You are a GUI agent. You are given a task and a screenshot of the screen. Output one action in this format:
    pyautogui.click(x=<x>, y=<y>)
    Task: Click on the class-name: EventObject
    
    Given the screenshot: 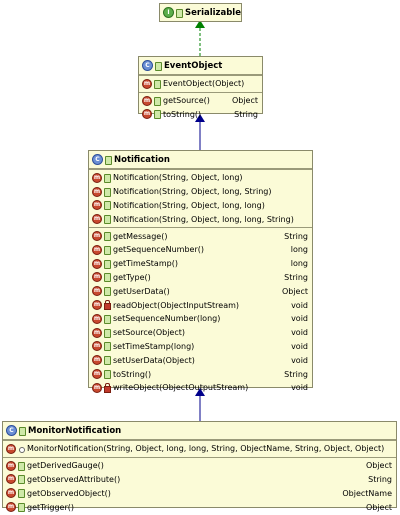 What is the action you would take?
    pyautogui.click(x=193, y=65)
    